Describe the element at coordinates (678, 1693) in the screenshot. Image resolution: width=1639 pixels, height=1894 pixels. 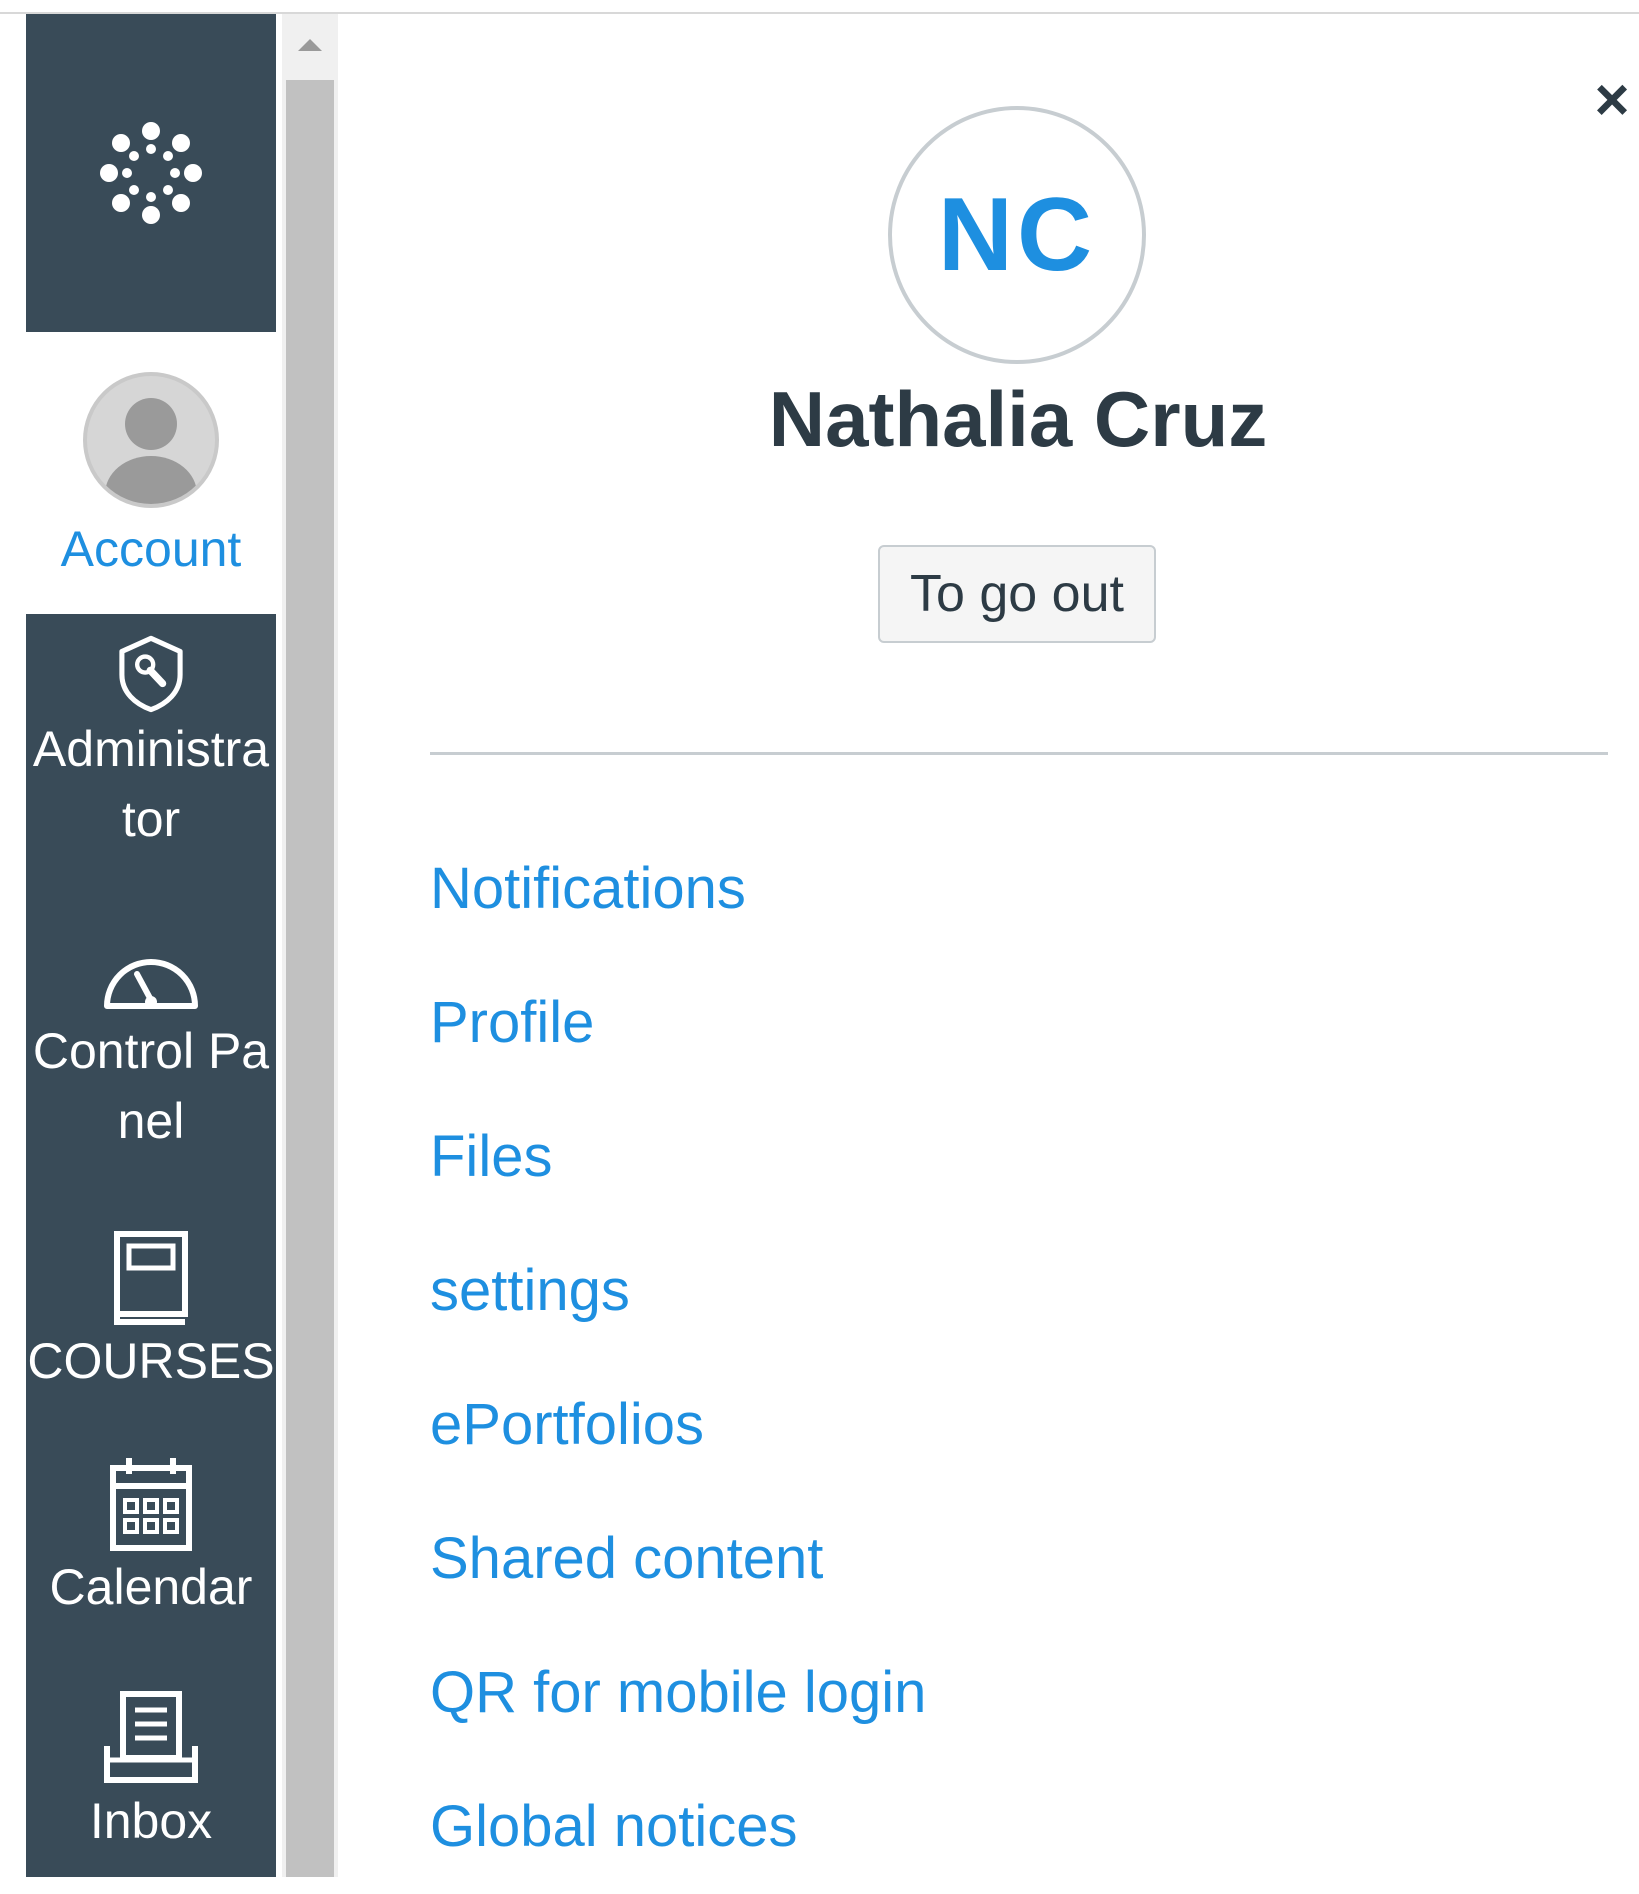
I see `link-qr-mobile-login: QR for mobile login` at that location.